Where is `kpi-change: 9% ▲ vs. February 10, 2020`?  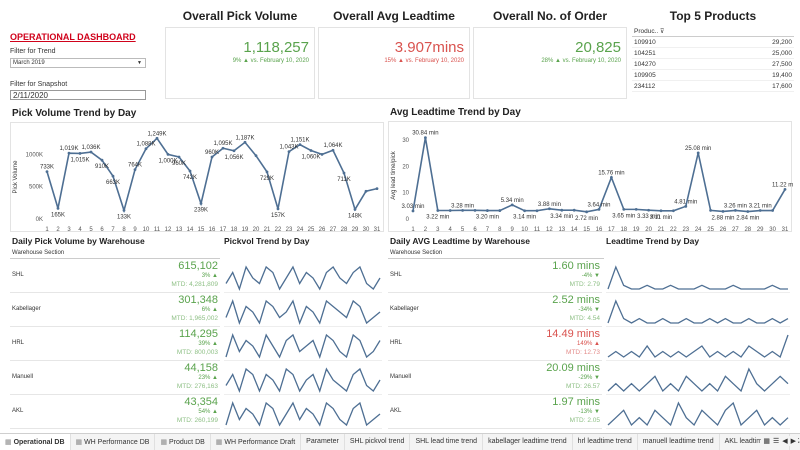
kpi-change: 9% ▲ vs. February 10, 2020 is located at coordinates (270, 61).